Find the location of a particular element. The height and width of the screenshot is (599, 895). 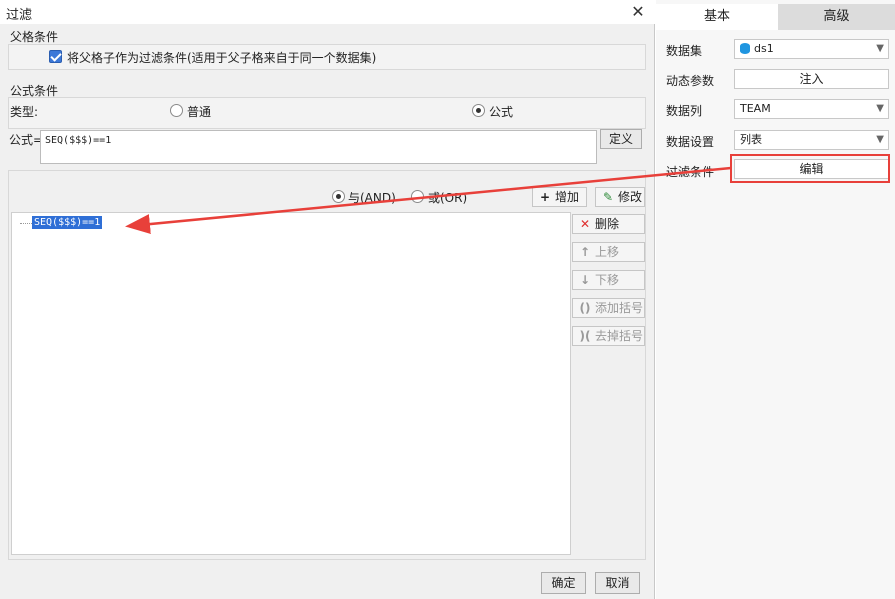

delete-button: ✕ 删除 is located at coordinates (608, 224).